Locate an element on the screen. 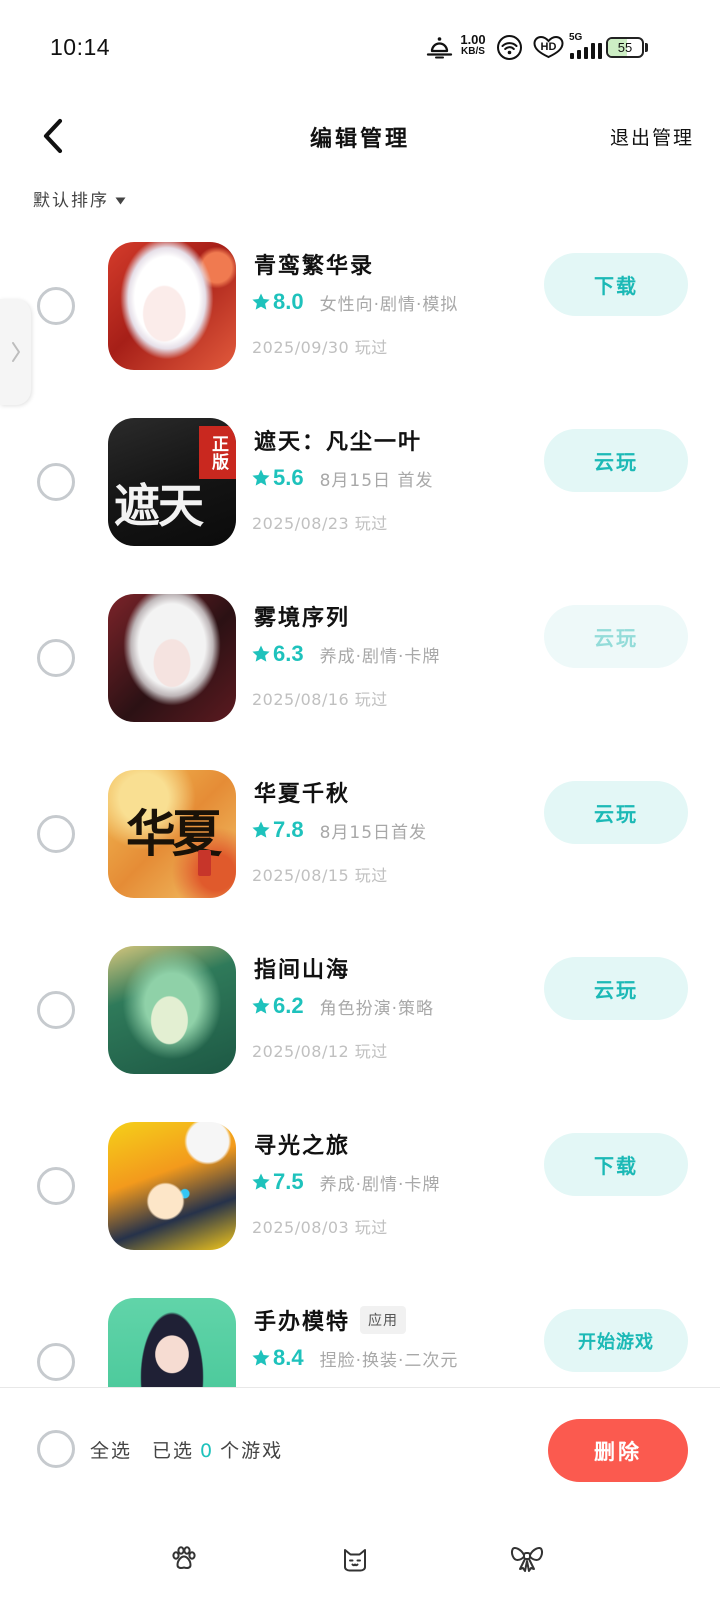 This screenshot has height=1600, width=720. icon-logo: 遮天 is located at coordinates (159, 506).